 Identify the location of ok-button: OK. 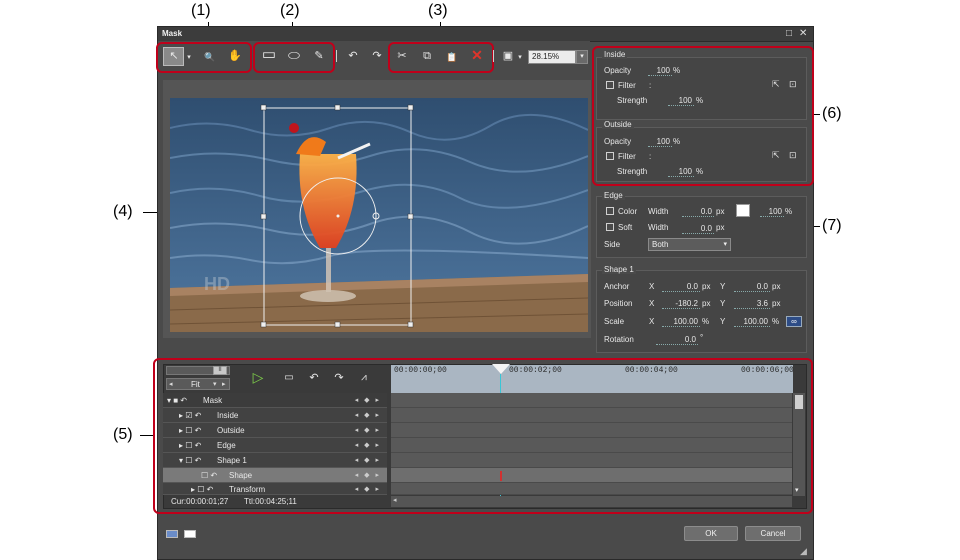
(711, 533).